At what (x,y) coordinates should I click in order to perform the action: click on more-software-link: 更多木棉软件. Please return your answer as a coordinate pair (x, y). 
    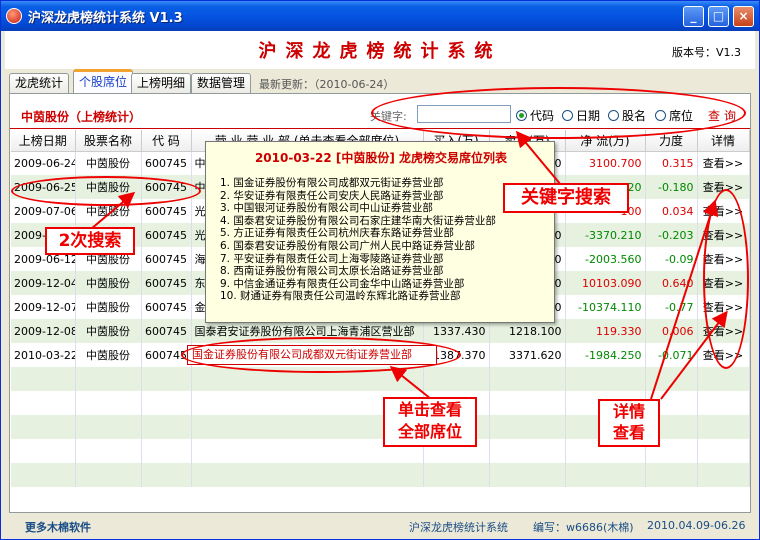
    Looking at the image, I should click on (58, 527).